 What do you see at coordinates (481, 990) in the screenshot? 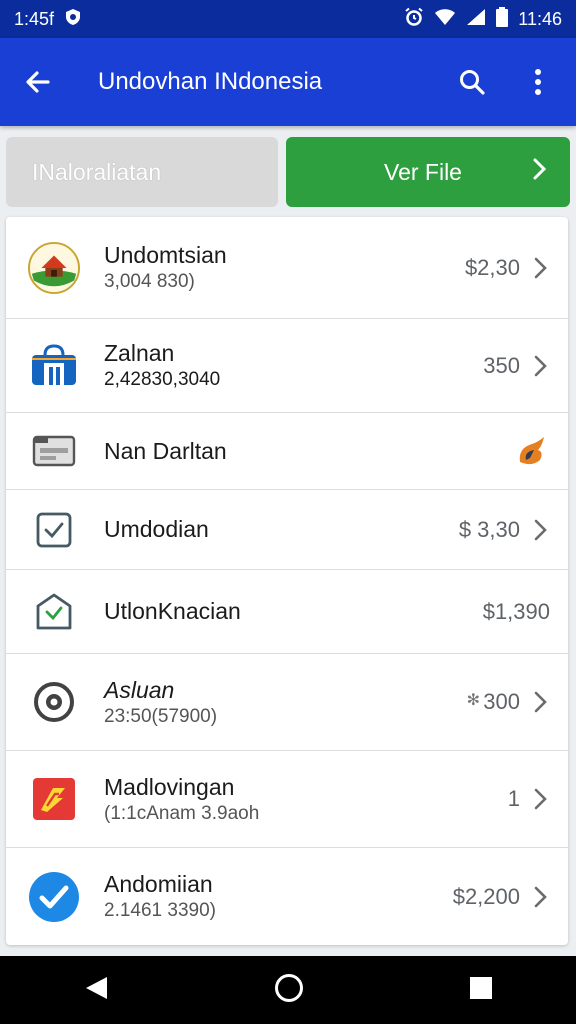
I see `nav-recents-icon` at bounding box center [481, 990].